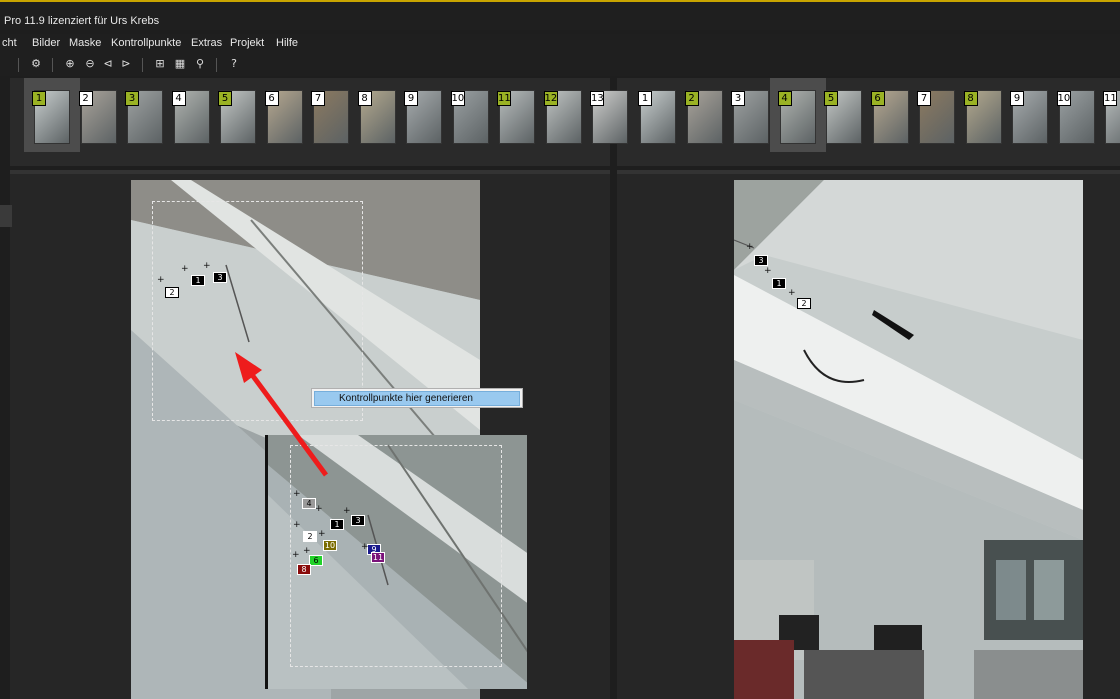 The image size is (1120, 699). What do you see at coordinates (378, 557) in the screenshot?
I see `control-point-label: 11` at bounding box center [378, 557].